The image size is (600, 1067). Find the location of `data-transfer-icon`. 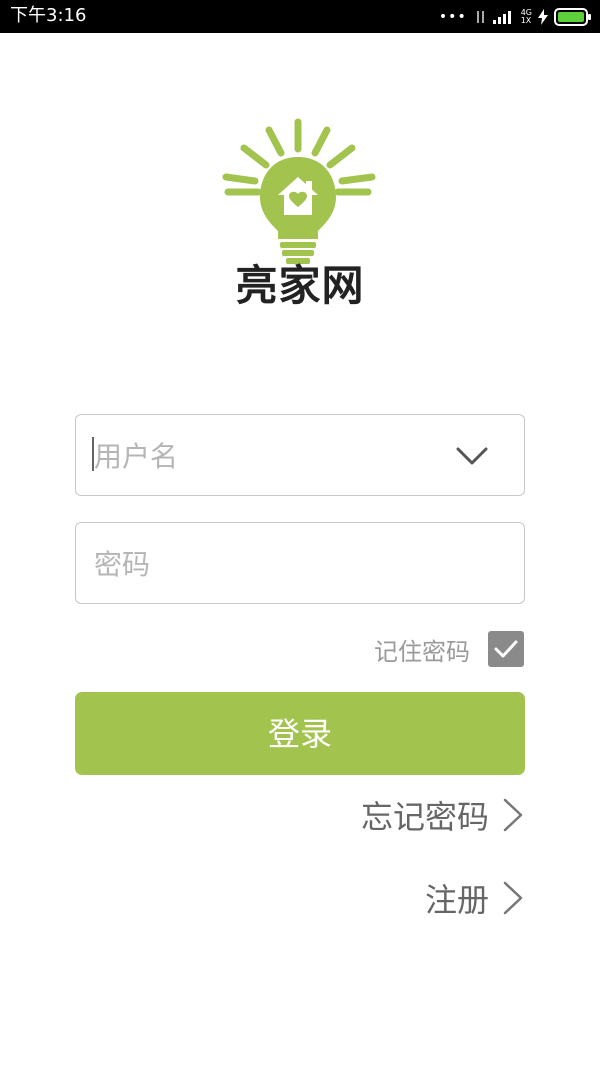

data-transfer-icon is located at coordinates (480, 17).